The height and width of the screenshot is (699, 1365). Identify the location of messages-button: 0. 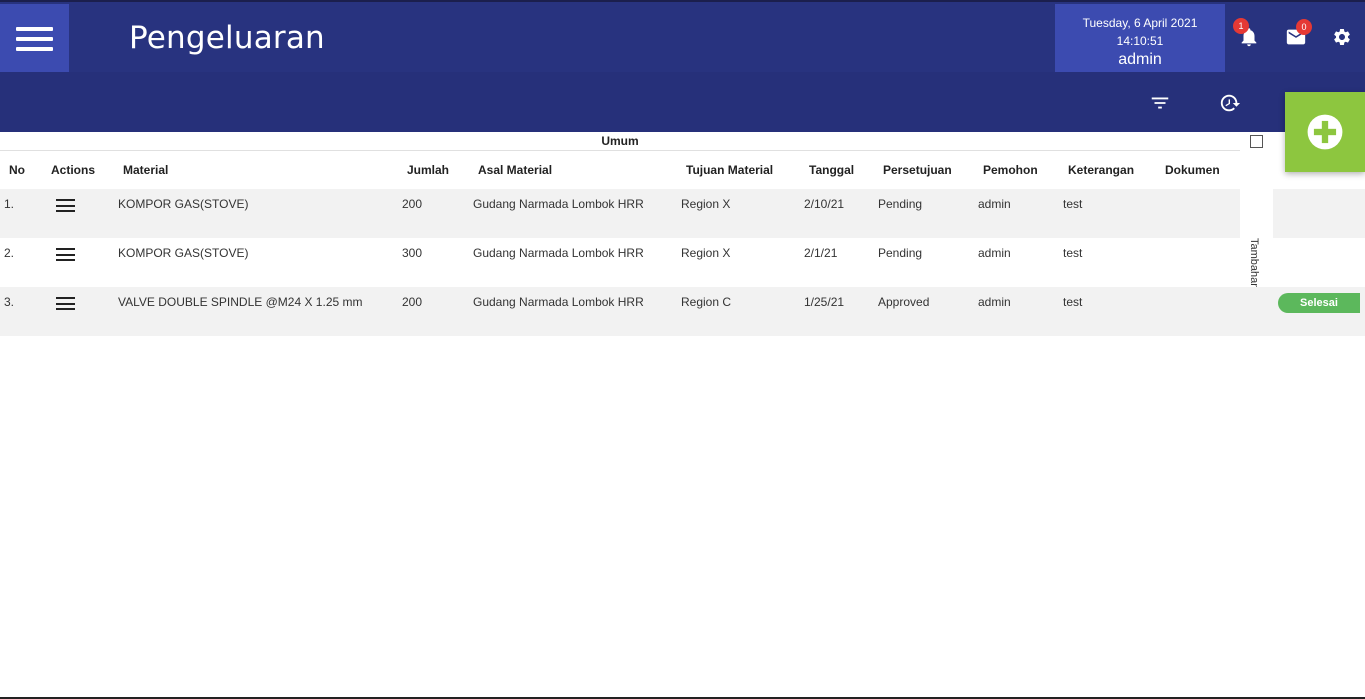
(1298, 34).